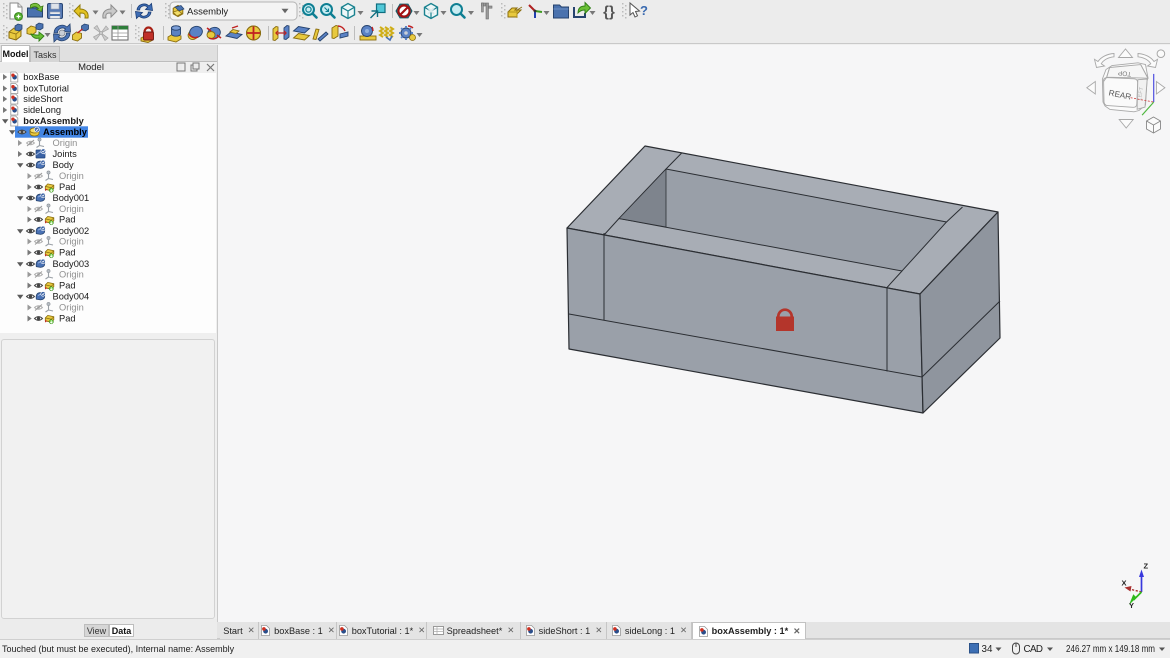  Describe the element at coordinates (1034, 649) in the screenshot. I see `svg-text: CAD` at that location.